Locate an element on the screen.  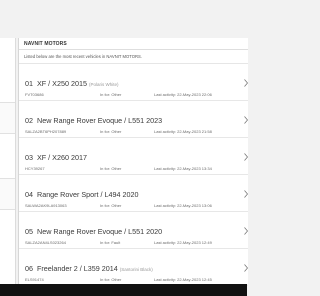
vehicle-title: 04 Range Rover Sport / L494 2020 is located at coordinates (83, 194).